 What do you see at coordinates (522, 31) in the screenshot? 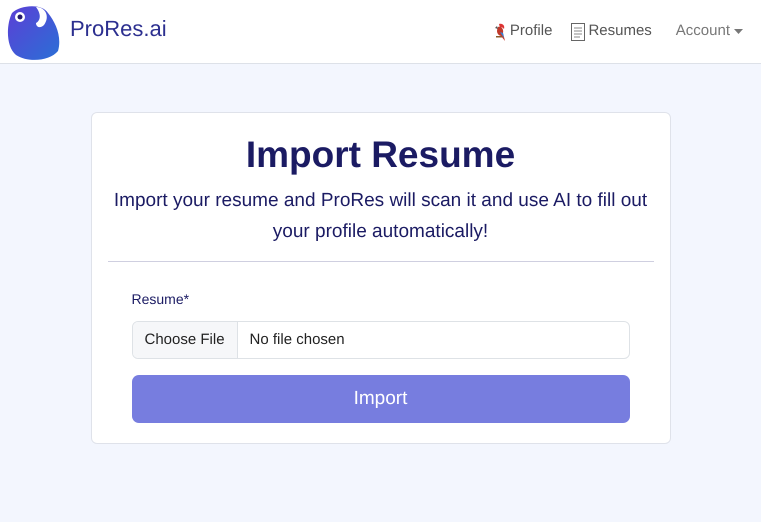
I see `nav-link: Profile` at bounding box center [522, 31].